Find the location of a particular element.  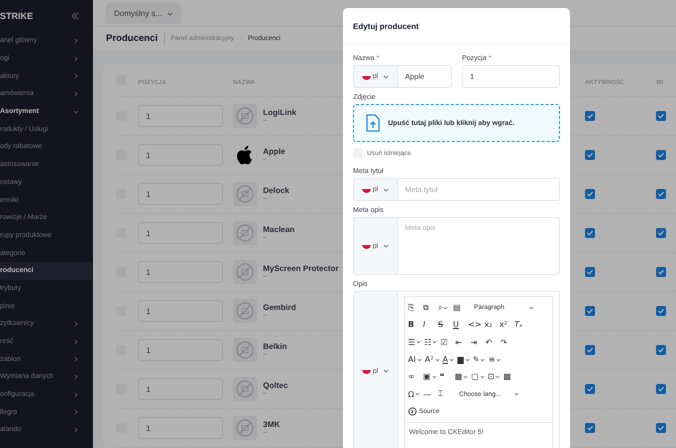

toolbar-button: ⌶ is located at coordinates (444, 394).